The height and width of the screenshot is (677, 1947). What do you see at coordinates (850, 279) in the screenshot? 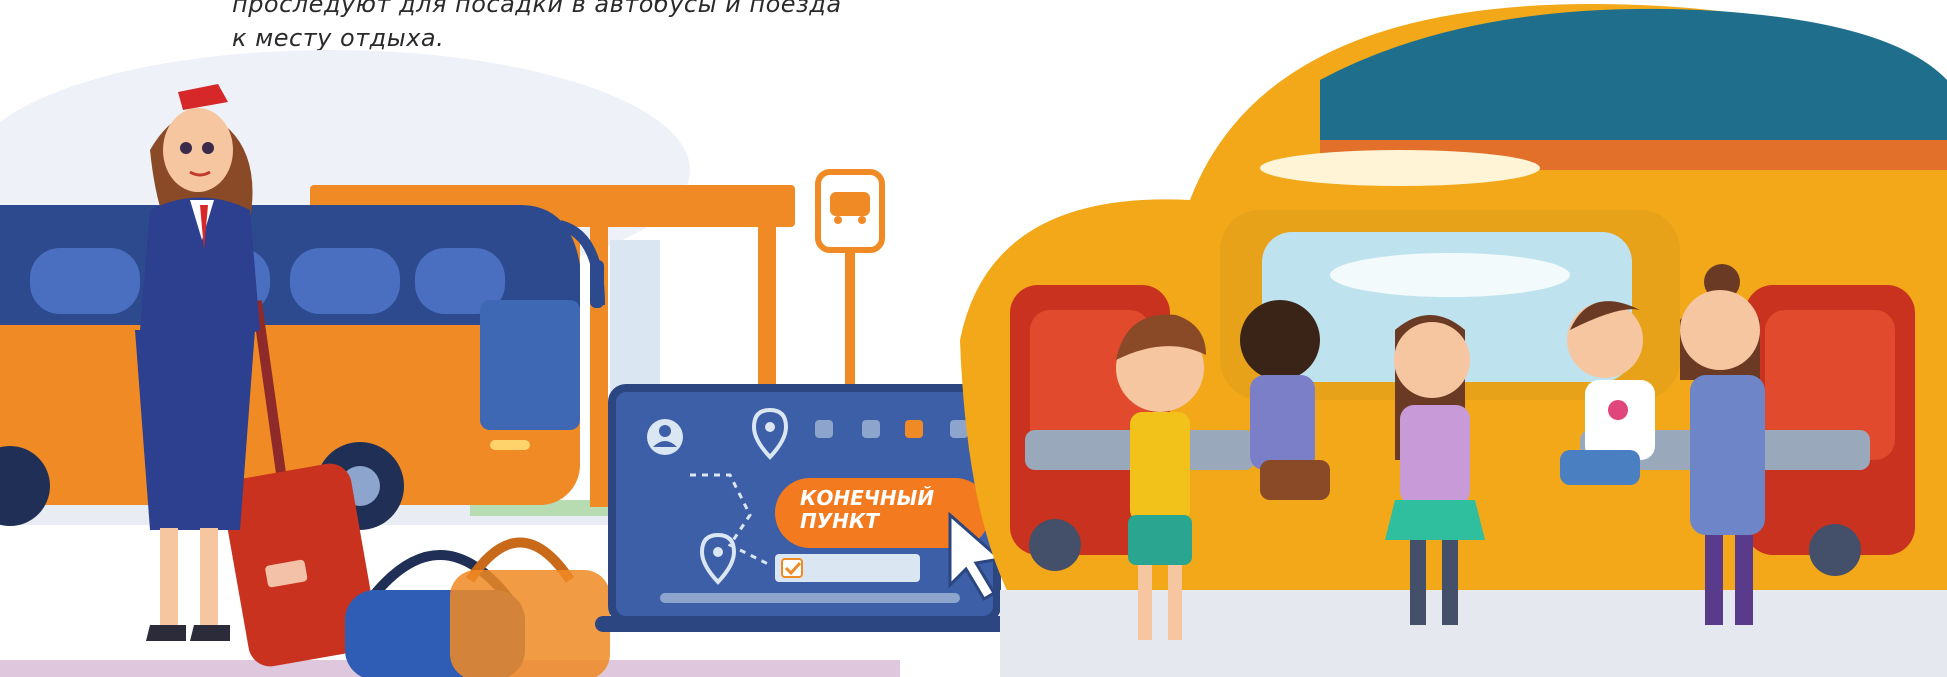
I see `bus-stop-sign-icon` at bounding box center [850, 279].